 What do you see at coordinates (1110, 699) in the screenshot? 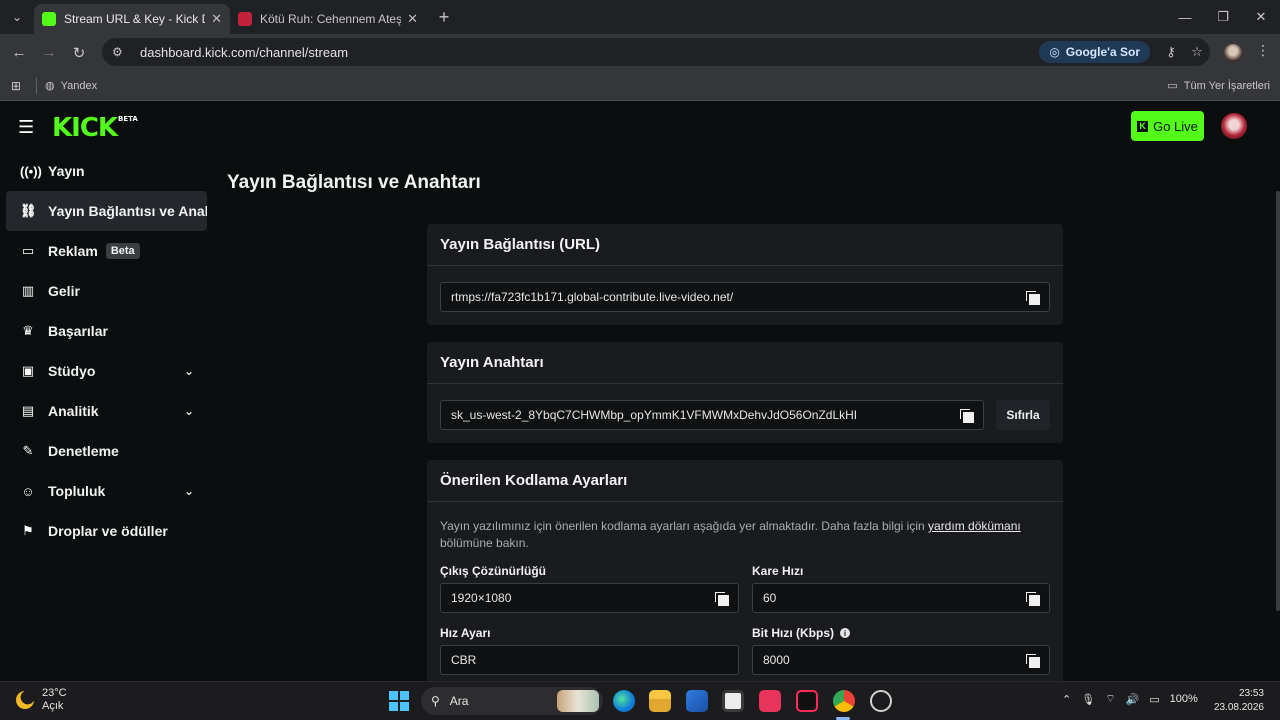
I see `wifi-icon: ⌔` at bounding box center [1110, 699].